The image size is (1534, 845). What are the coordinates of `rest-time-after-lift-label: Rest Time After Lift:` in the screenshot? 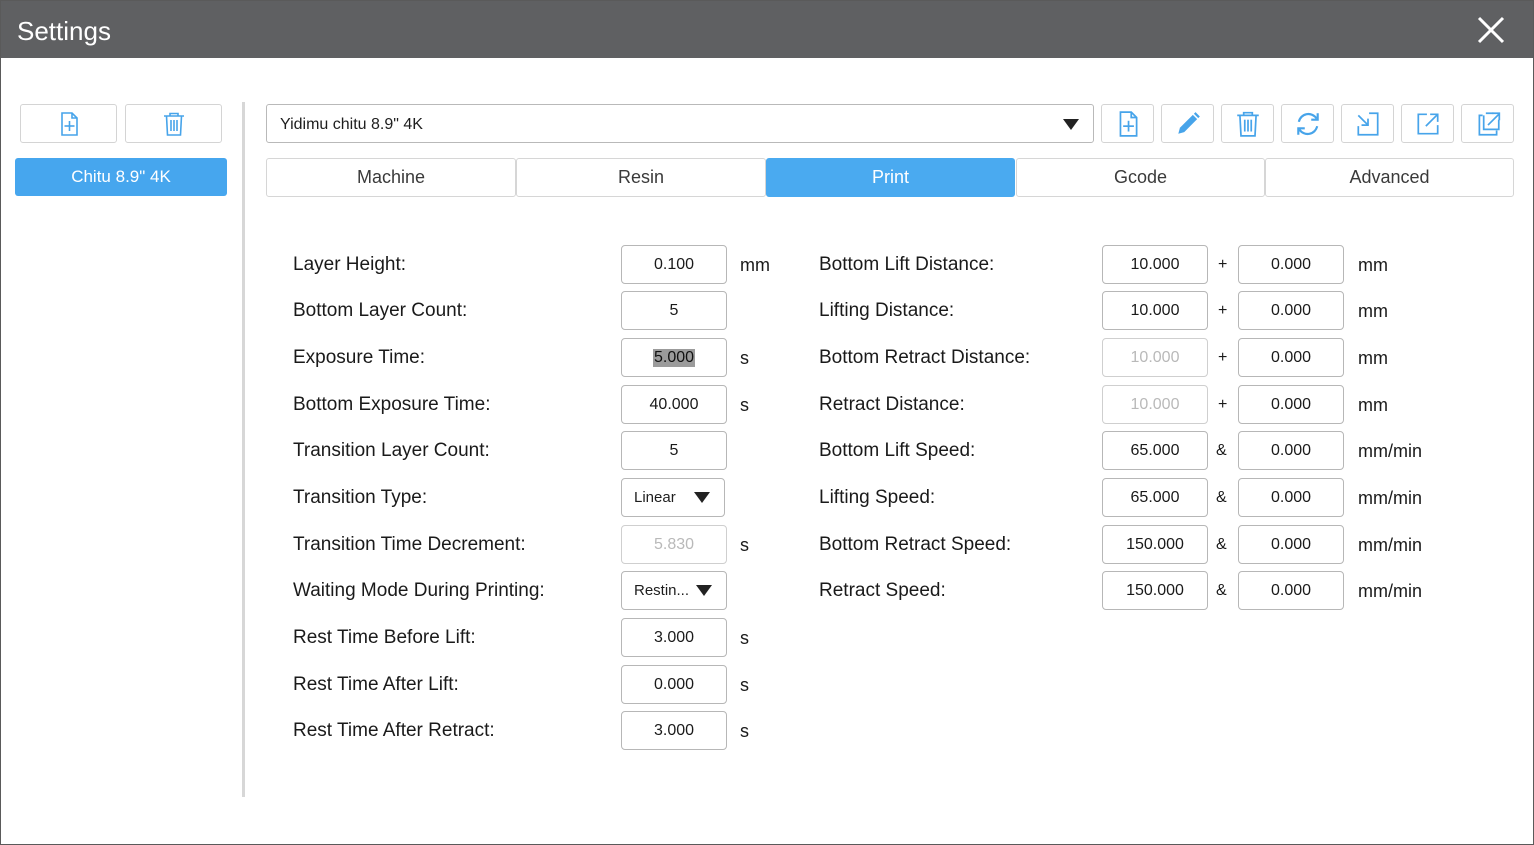 It's located at (376, 684).